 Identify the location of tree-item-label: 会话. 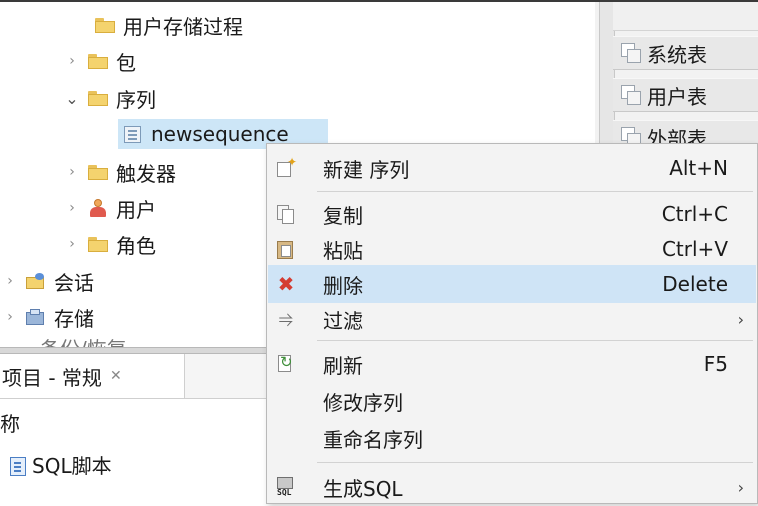
(74, 282).